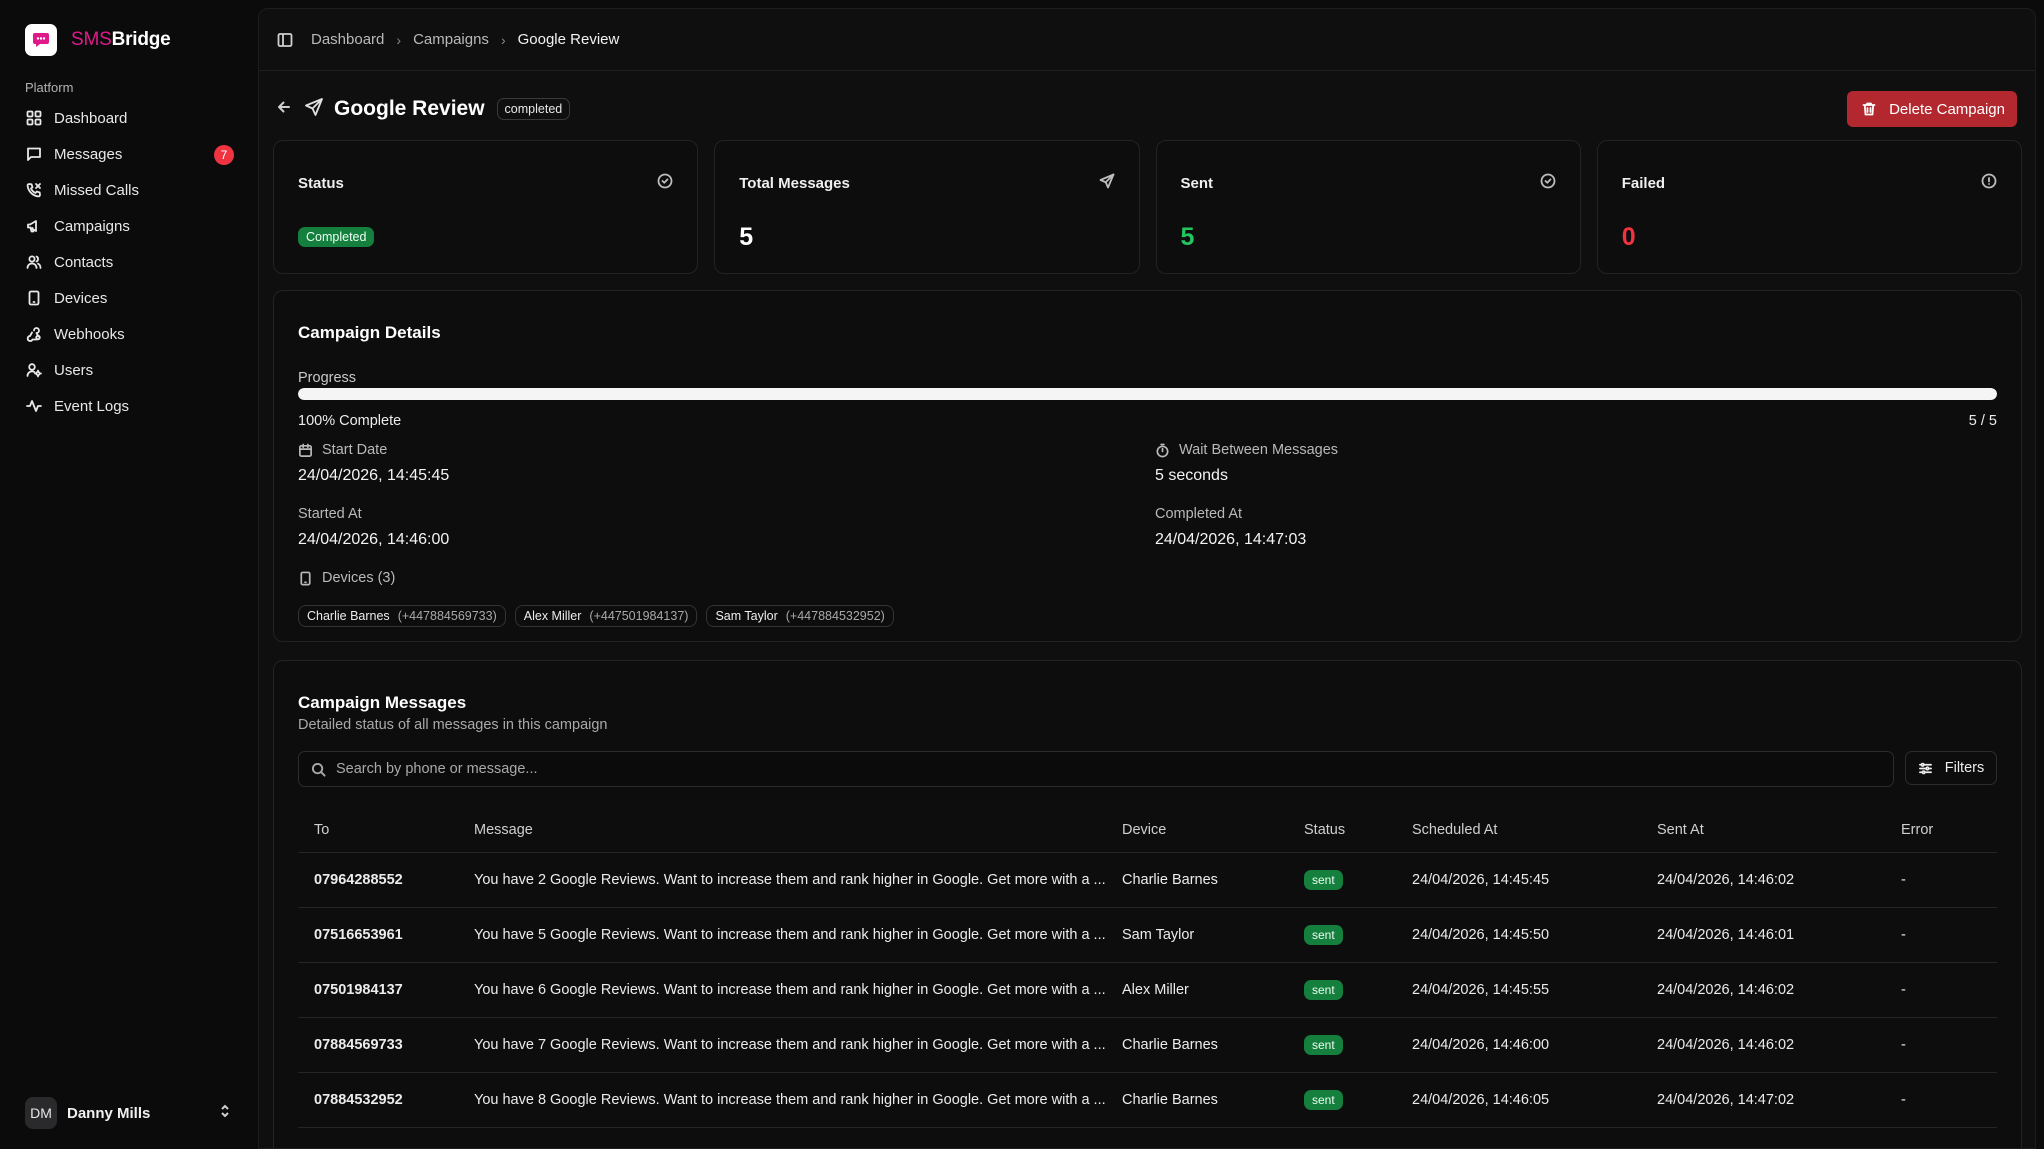  I want to click on status-badge: Completed, so click(336, 237).